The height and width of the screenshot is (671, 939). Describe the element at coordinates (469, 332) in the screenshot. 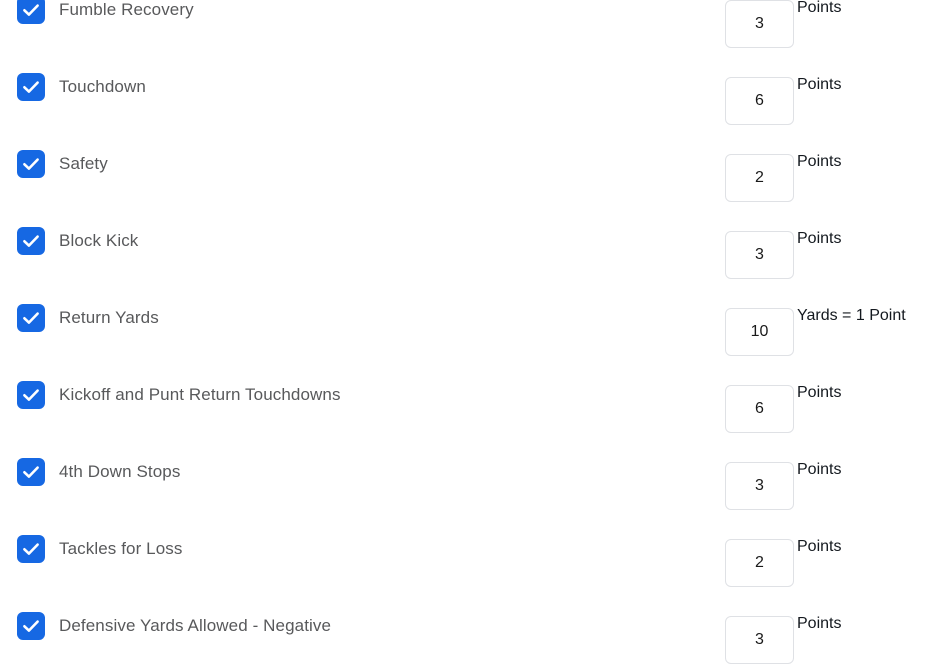

I see `scoring-rule-row: Return Yards Yards = 1 Point` at that location.